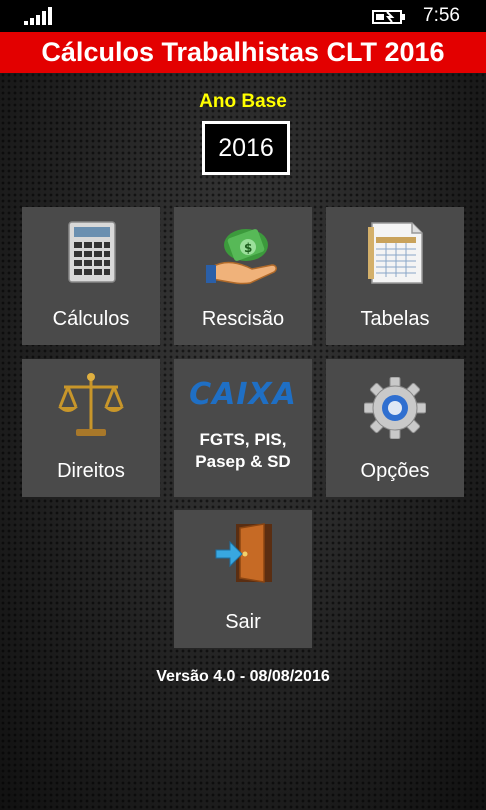 This screenshot has width=486, height=810. Describe the element at coordinates (243, 622) in the screenshot. I see `sair-label: Sair` at that location.